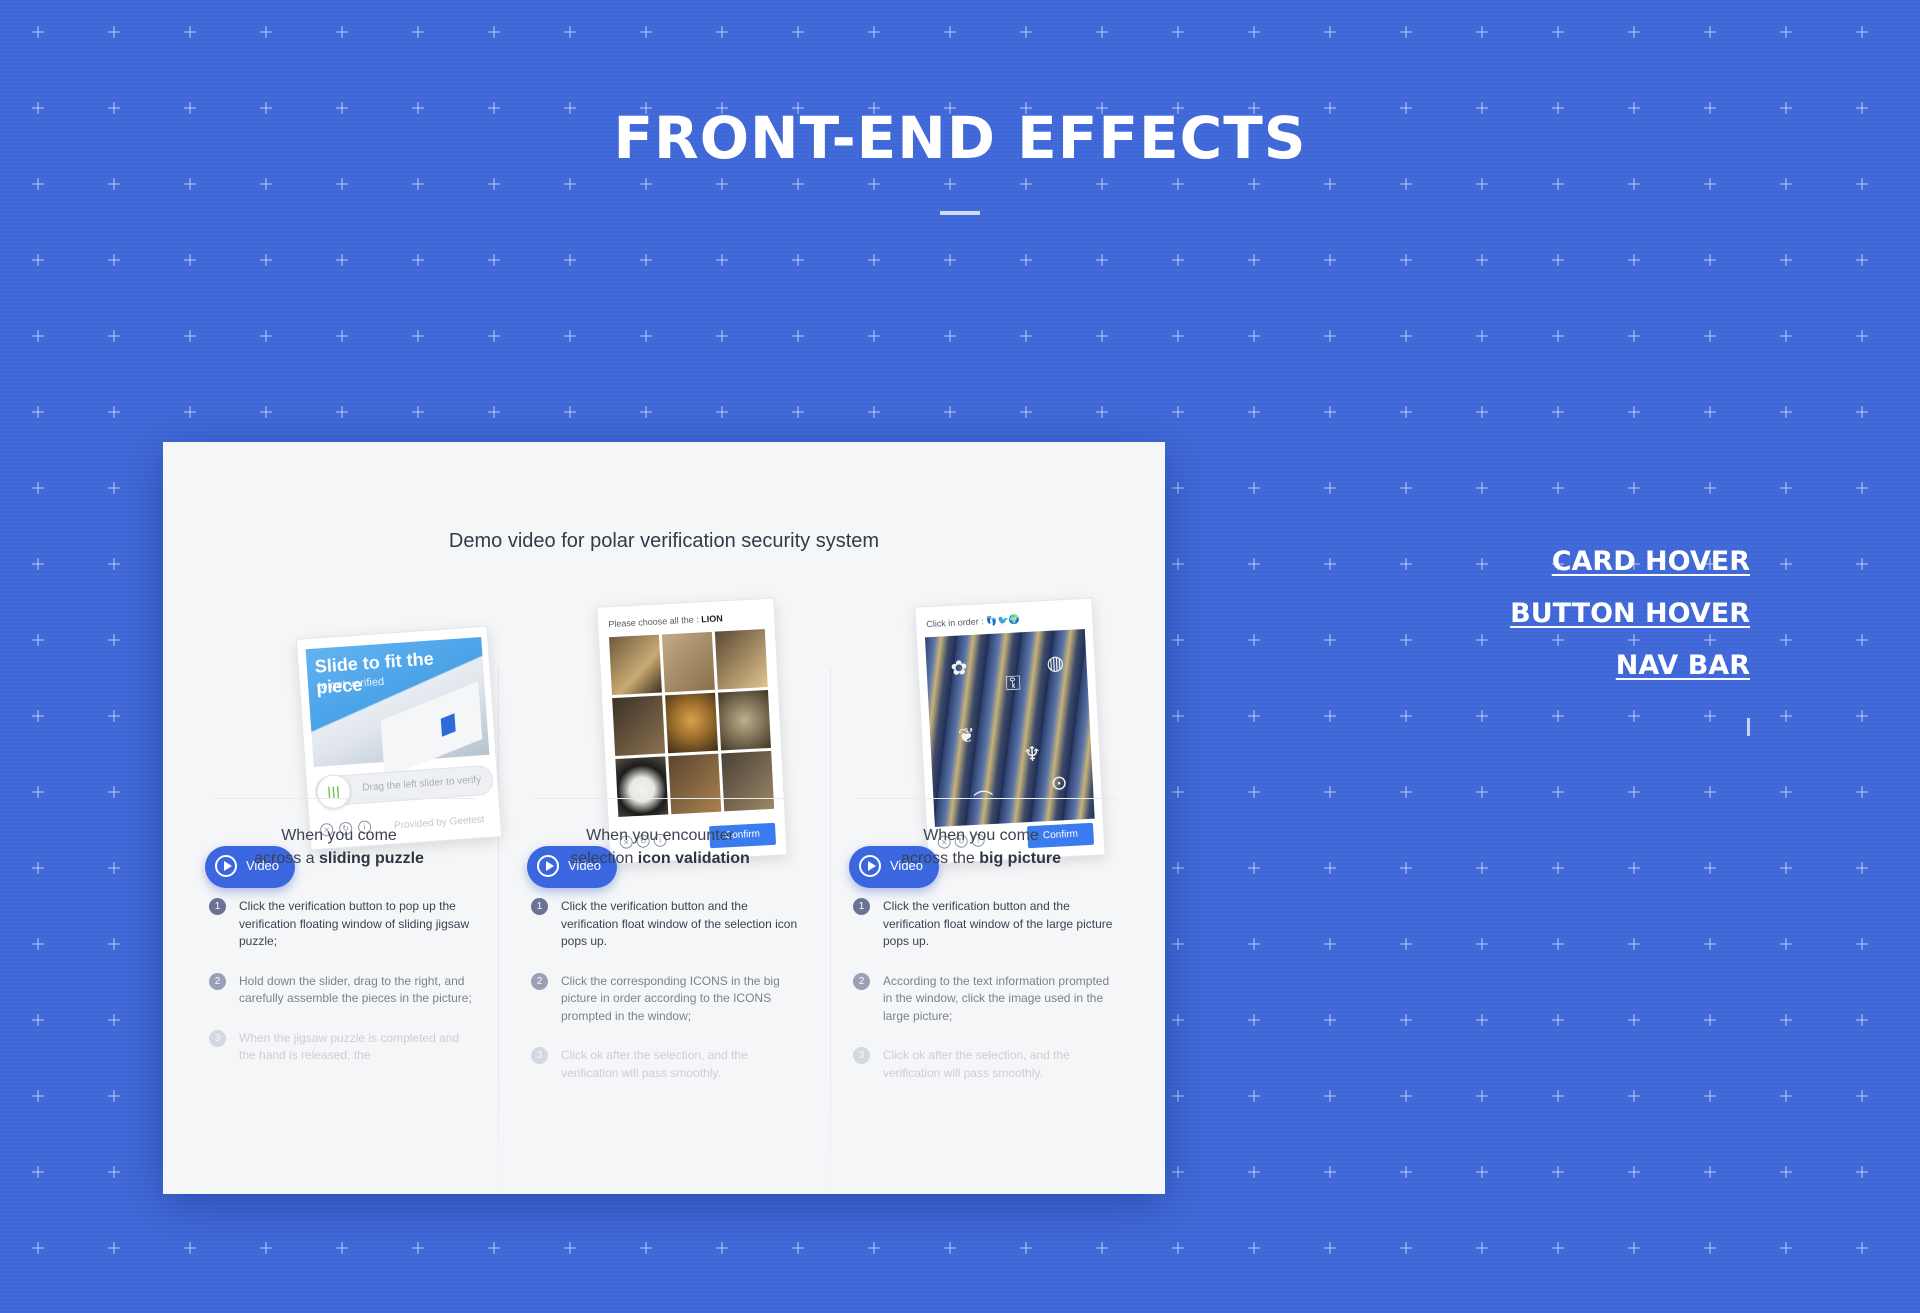 The height and width of the screenshot is (1313, 1920). I want to click on nav-link-button-hover: BUTTON HOVER, so click(1630, 614).